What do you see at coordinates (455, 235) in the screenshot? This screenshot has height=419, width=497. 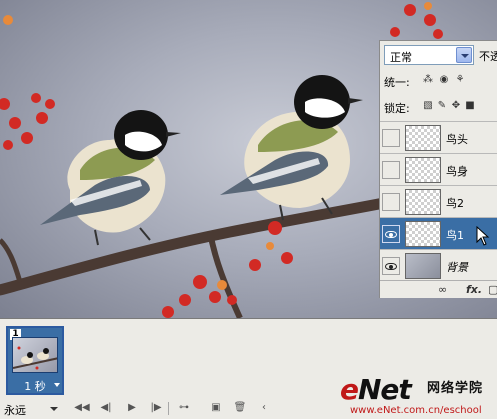 I see `layer-name: 鸟1` at bounding box center [455, 235].